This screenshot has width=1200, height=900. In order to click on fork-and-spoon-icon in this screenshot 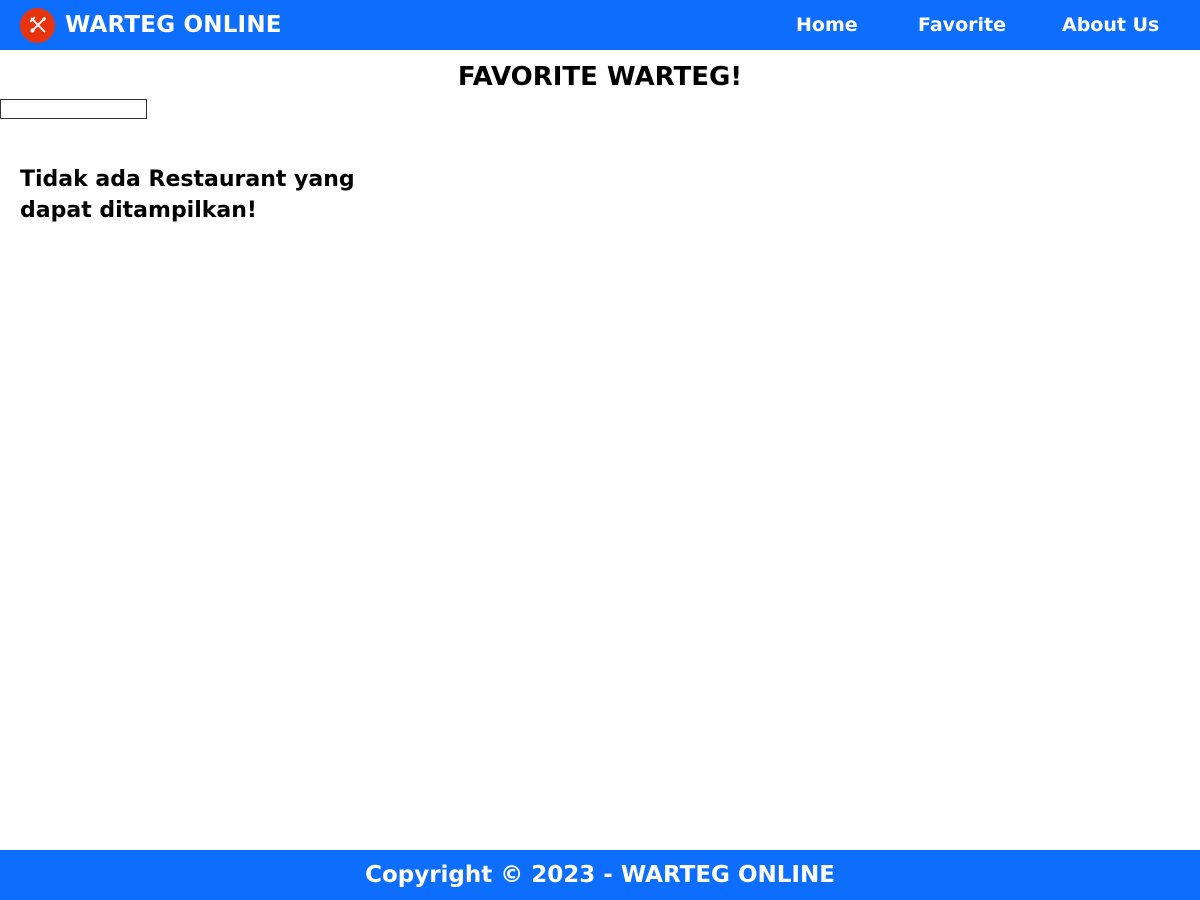, I will do `click(37, 25)`.